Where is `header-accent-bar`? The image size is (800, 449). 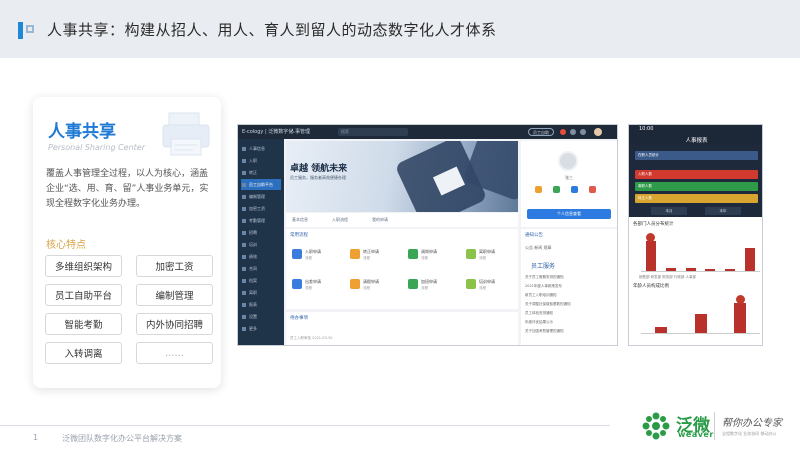 header-accent-bar is located at coordinates (20, 30).